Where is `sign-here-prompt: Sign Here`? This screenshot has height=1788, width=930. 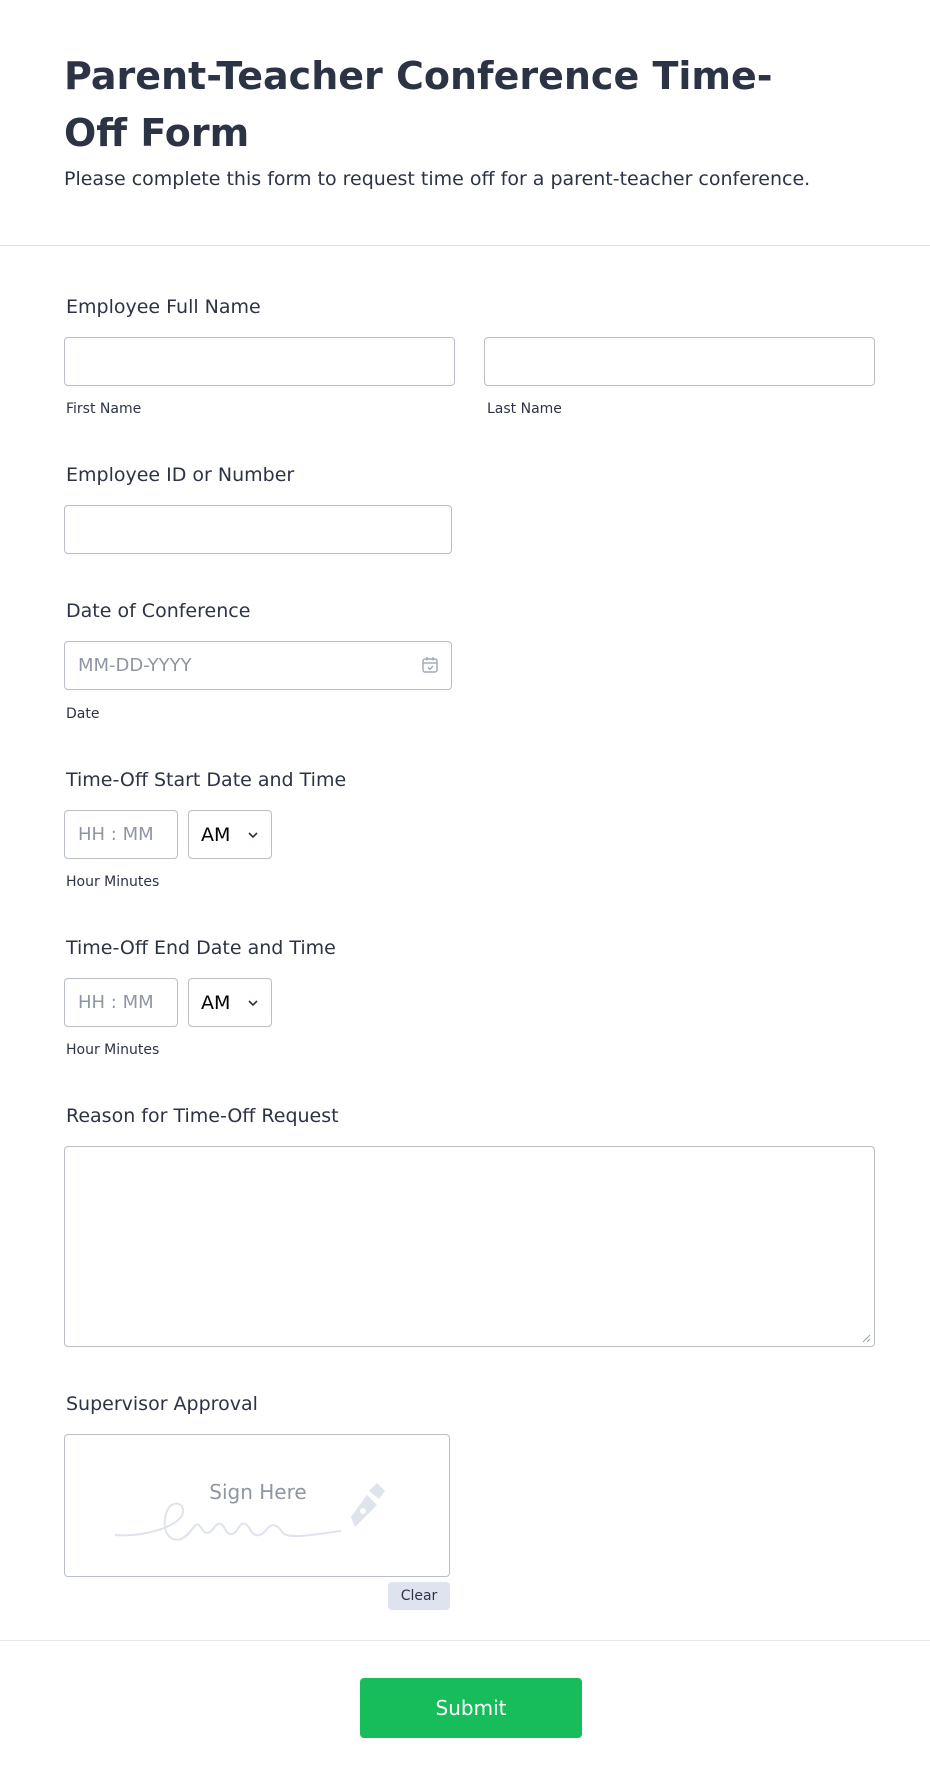
sign-here-prompt: Sign Here is located at coordinates (258, 1492).